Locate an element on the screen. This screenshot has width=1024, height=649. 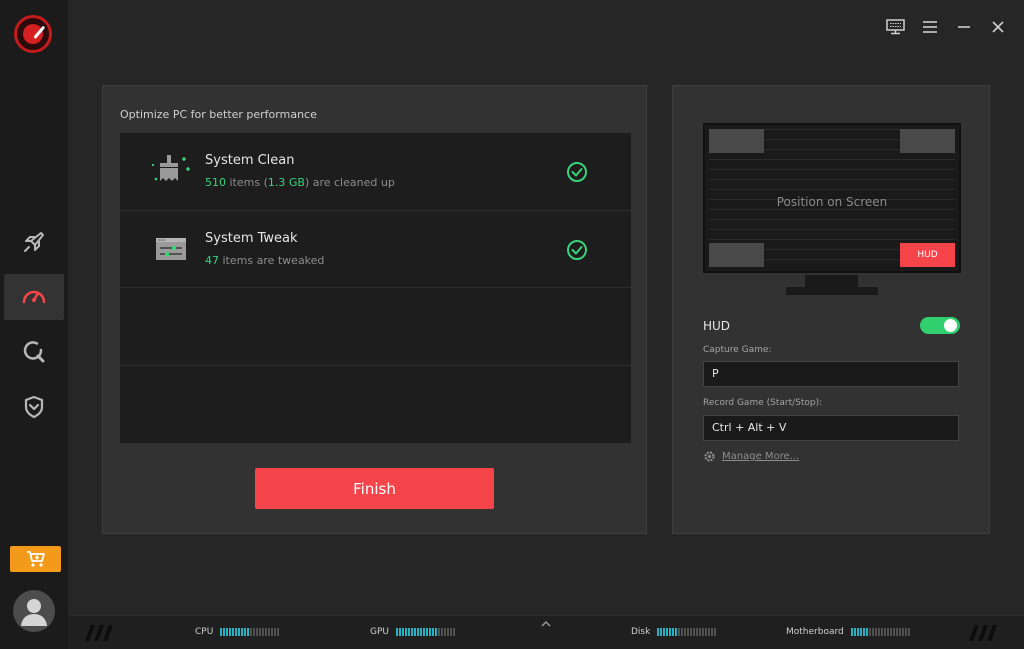
sidebar-item-boost is located at coordinates (34, 242).